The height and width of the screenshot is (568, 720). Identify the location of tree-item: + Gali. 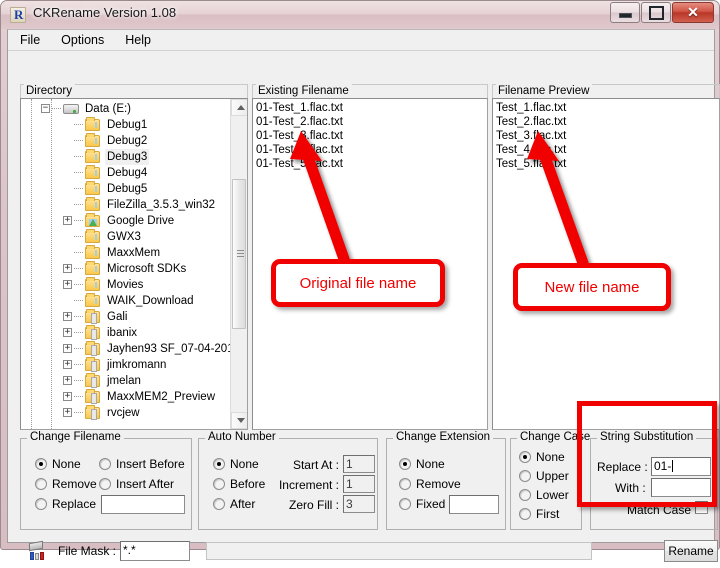
(125, 317).